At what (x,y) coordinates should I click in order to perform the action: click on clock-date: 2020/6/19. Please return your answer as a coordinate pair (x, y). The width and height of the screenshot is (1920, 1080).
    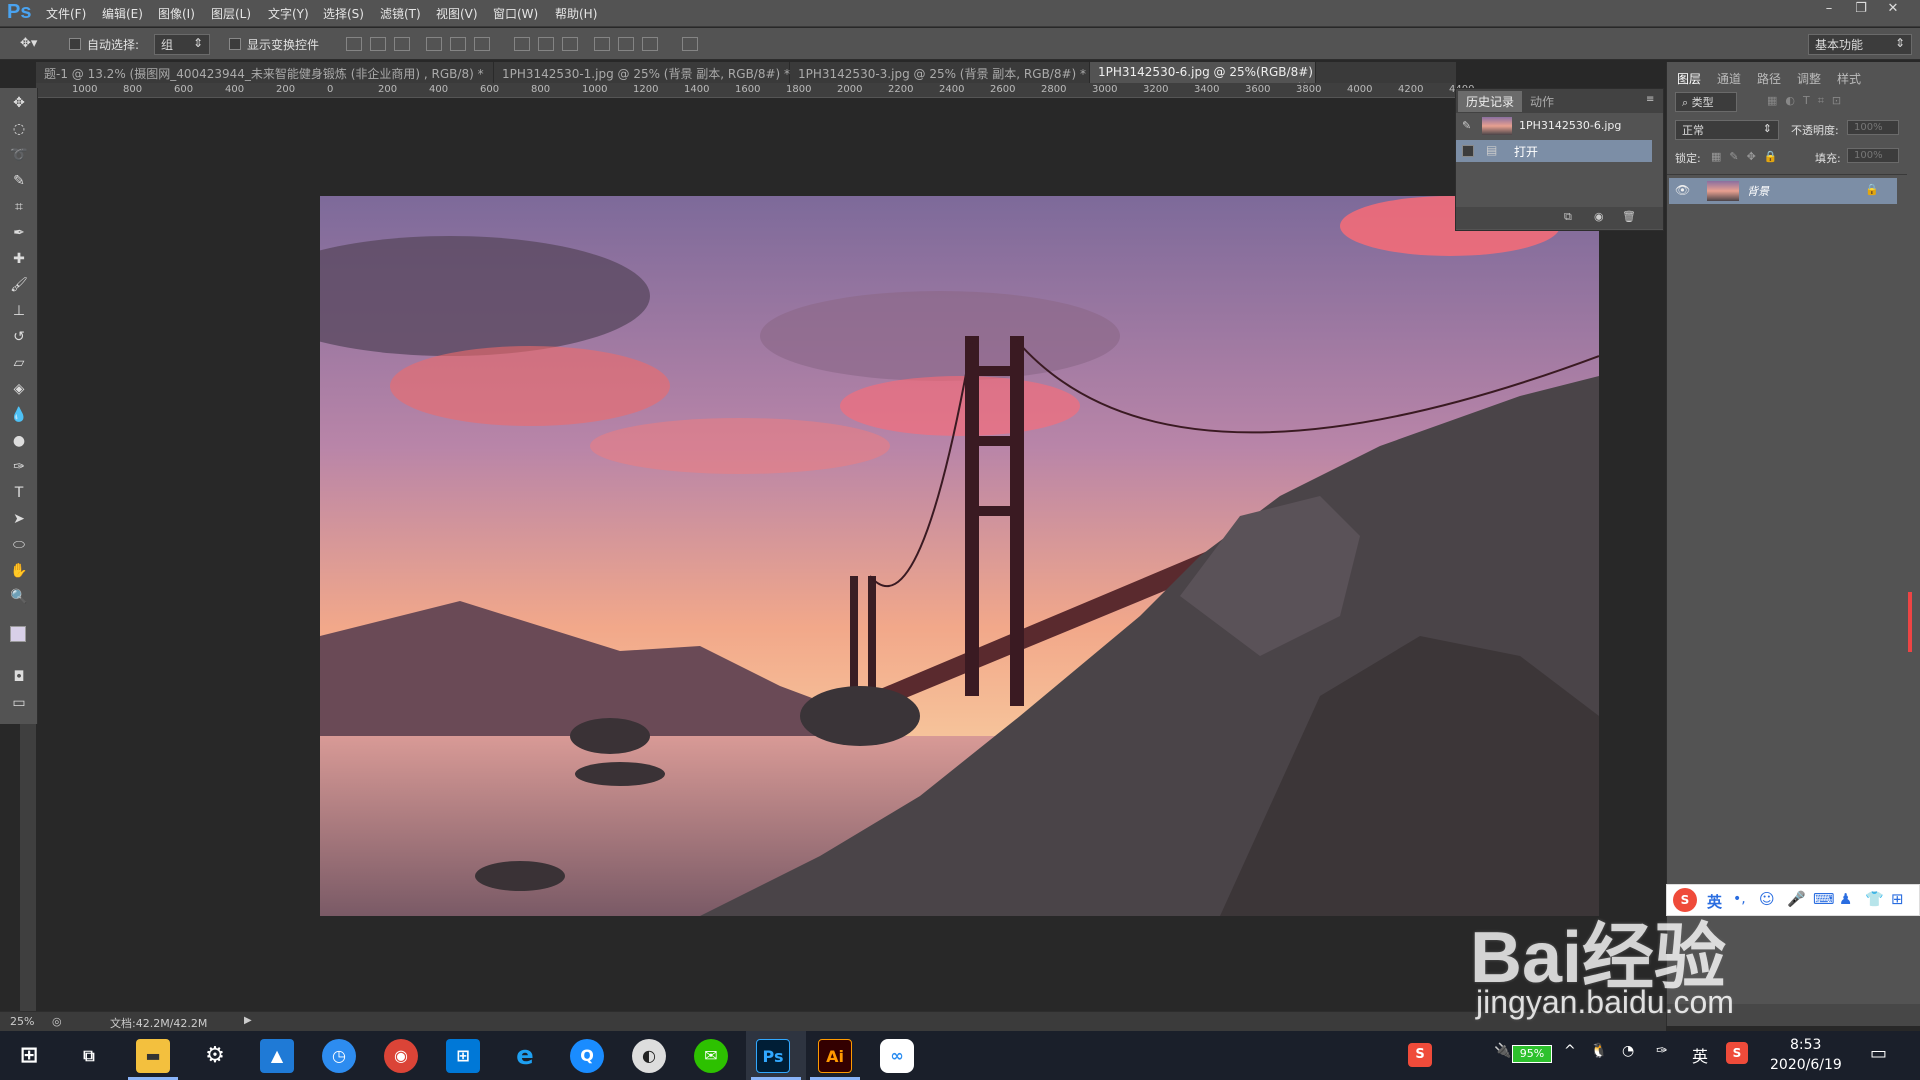
    Looking at the image, I should click on (1806, 1065).